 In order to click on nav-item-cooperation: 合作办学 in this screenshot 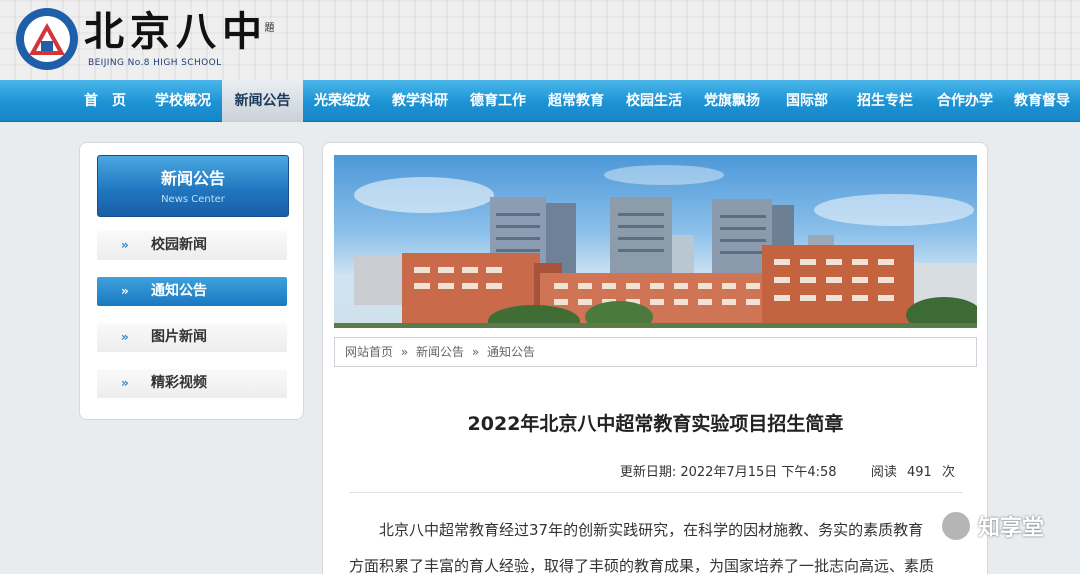, I will do `click(965, 101)`.